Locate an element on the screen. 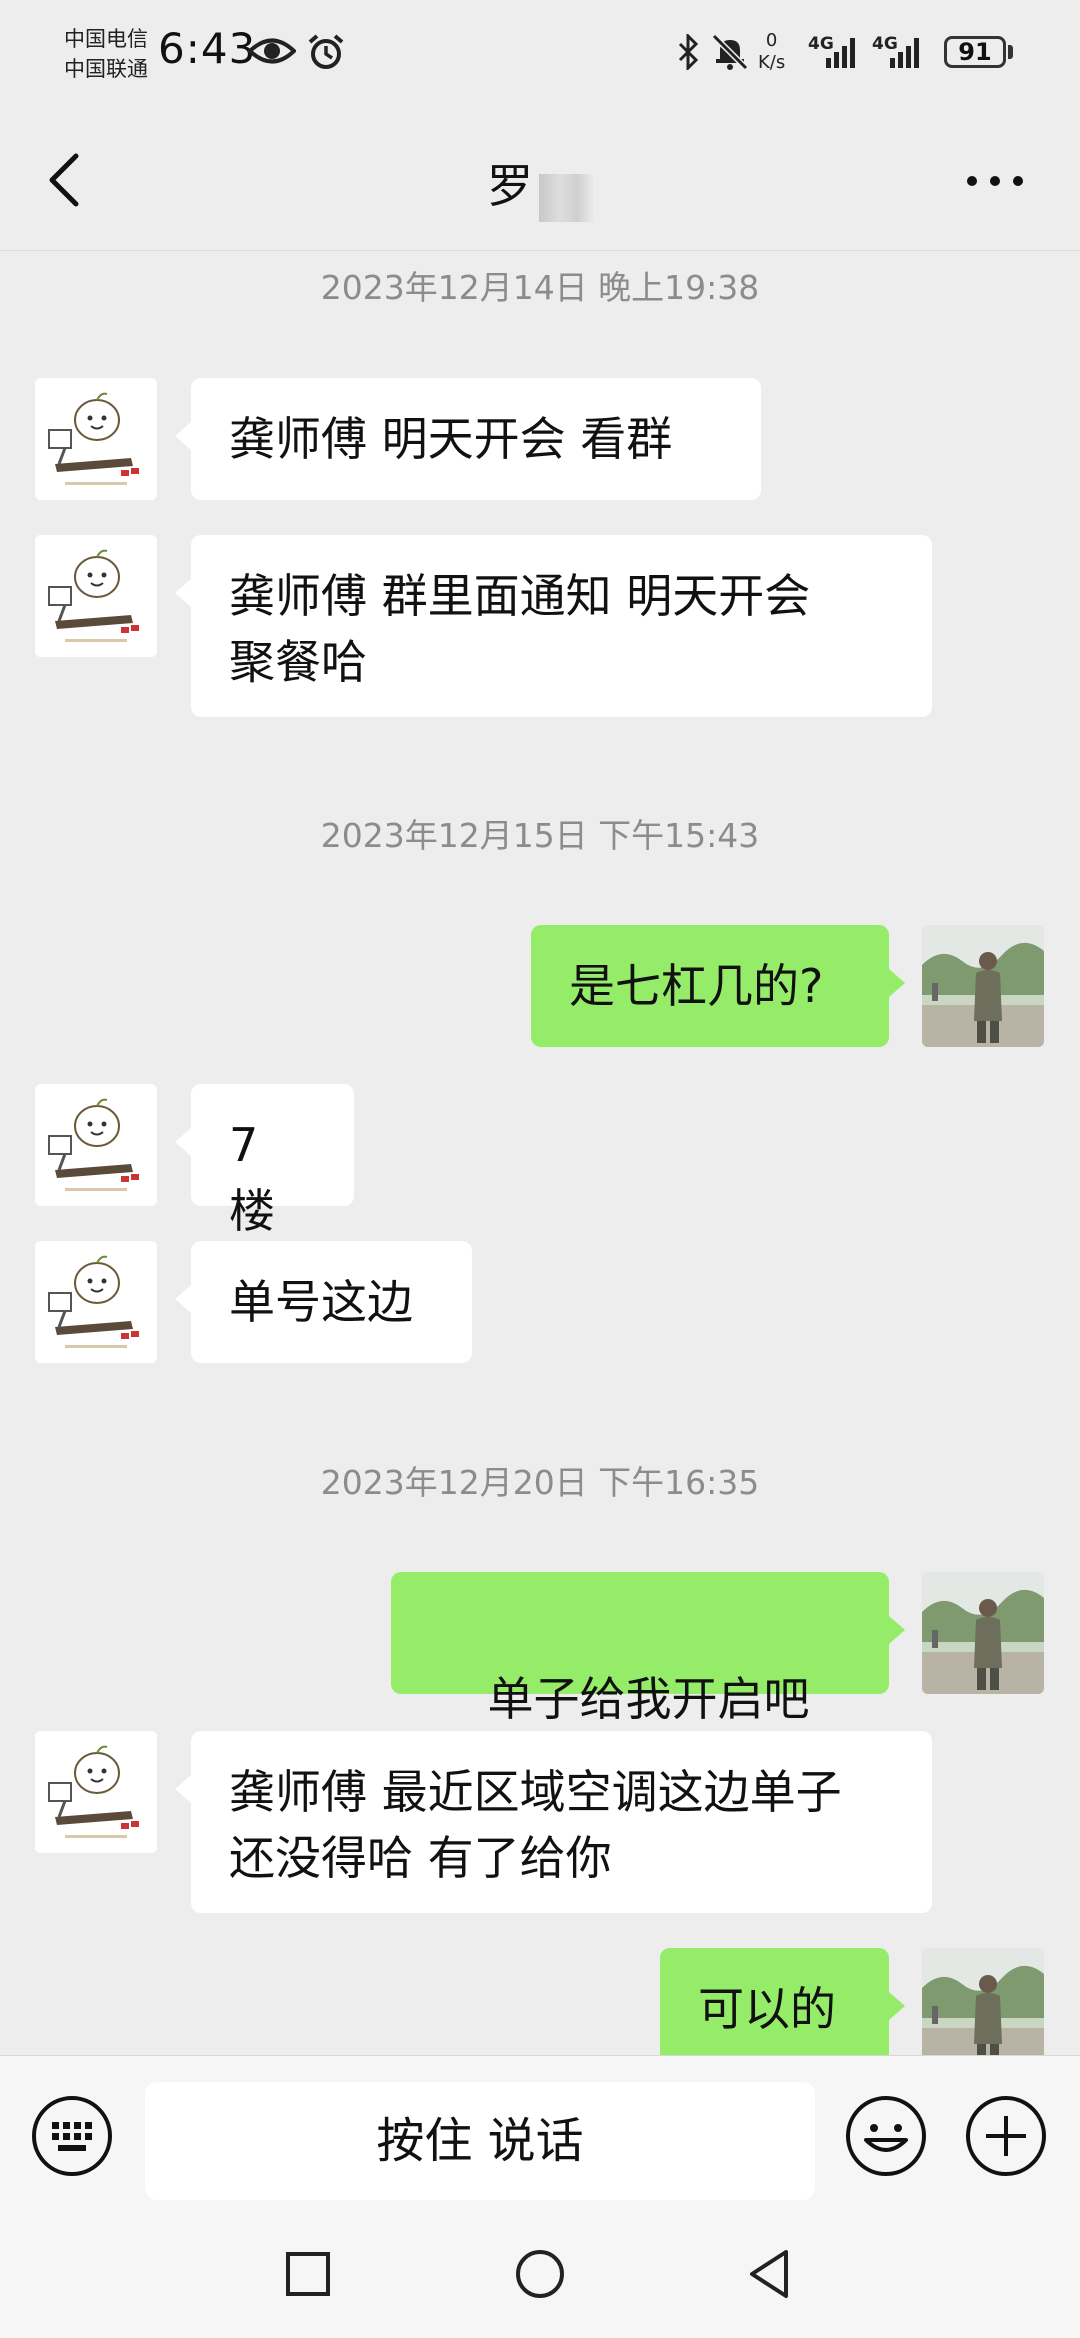 This screenshot has width=1080, height=2338. title-wrap: 罗 is located at coordinates (540, 186).